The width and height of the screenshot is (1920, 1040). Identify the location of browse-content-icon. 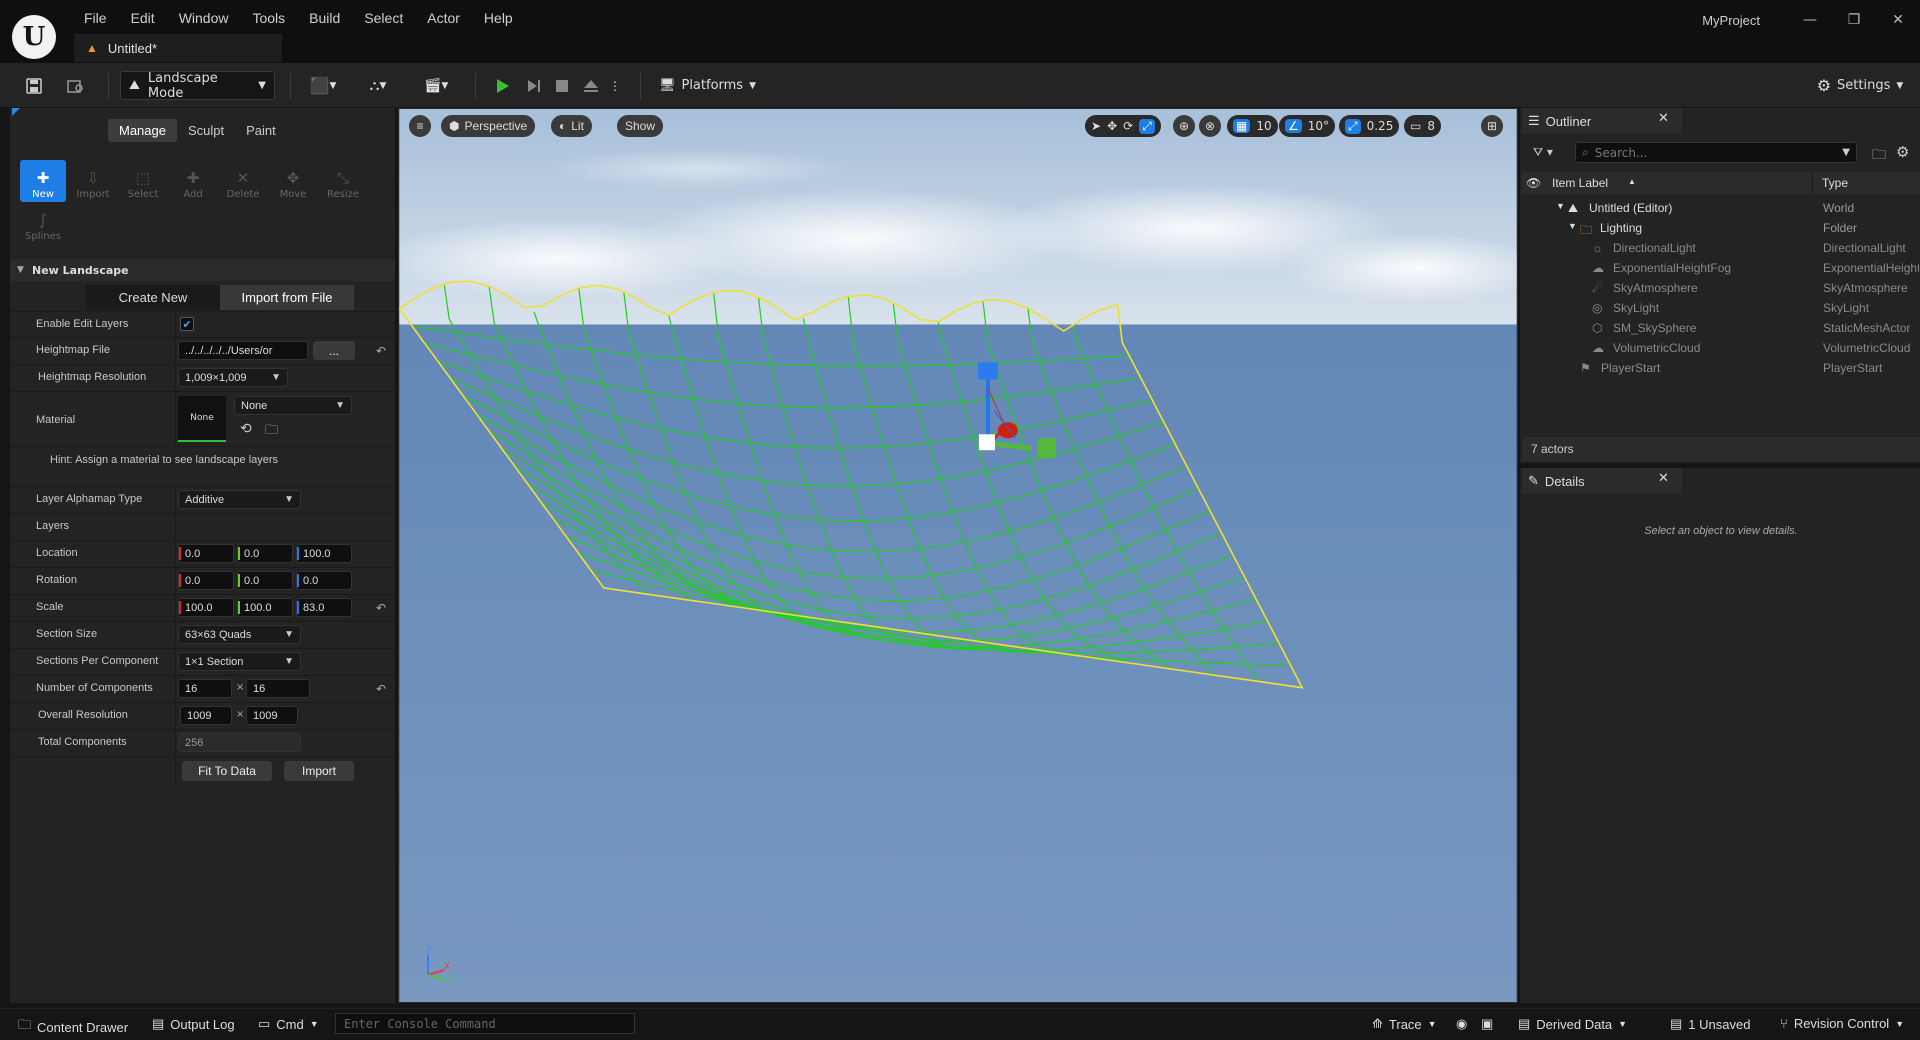
(76, 85).